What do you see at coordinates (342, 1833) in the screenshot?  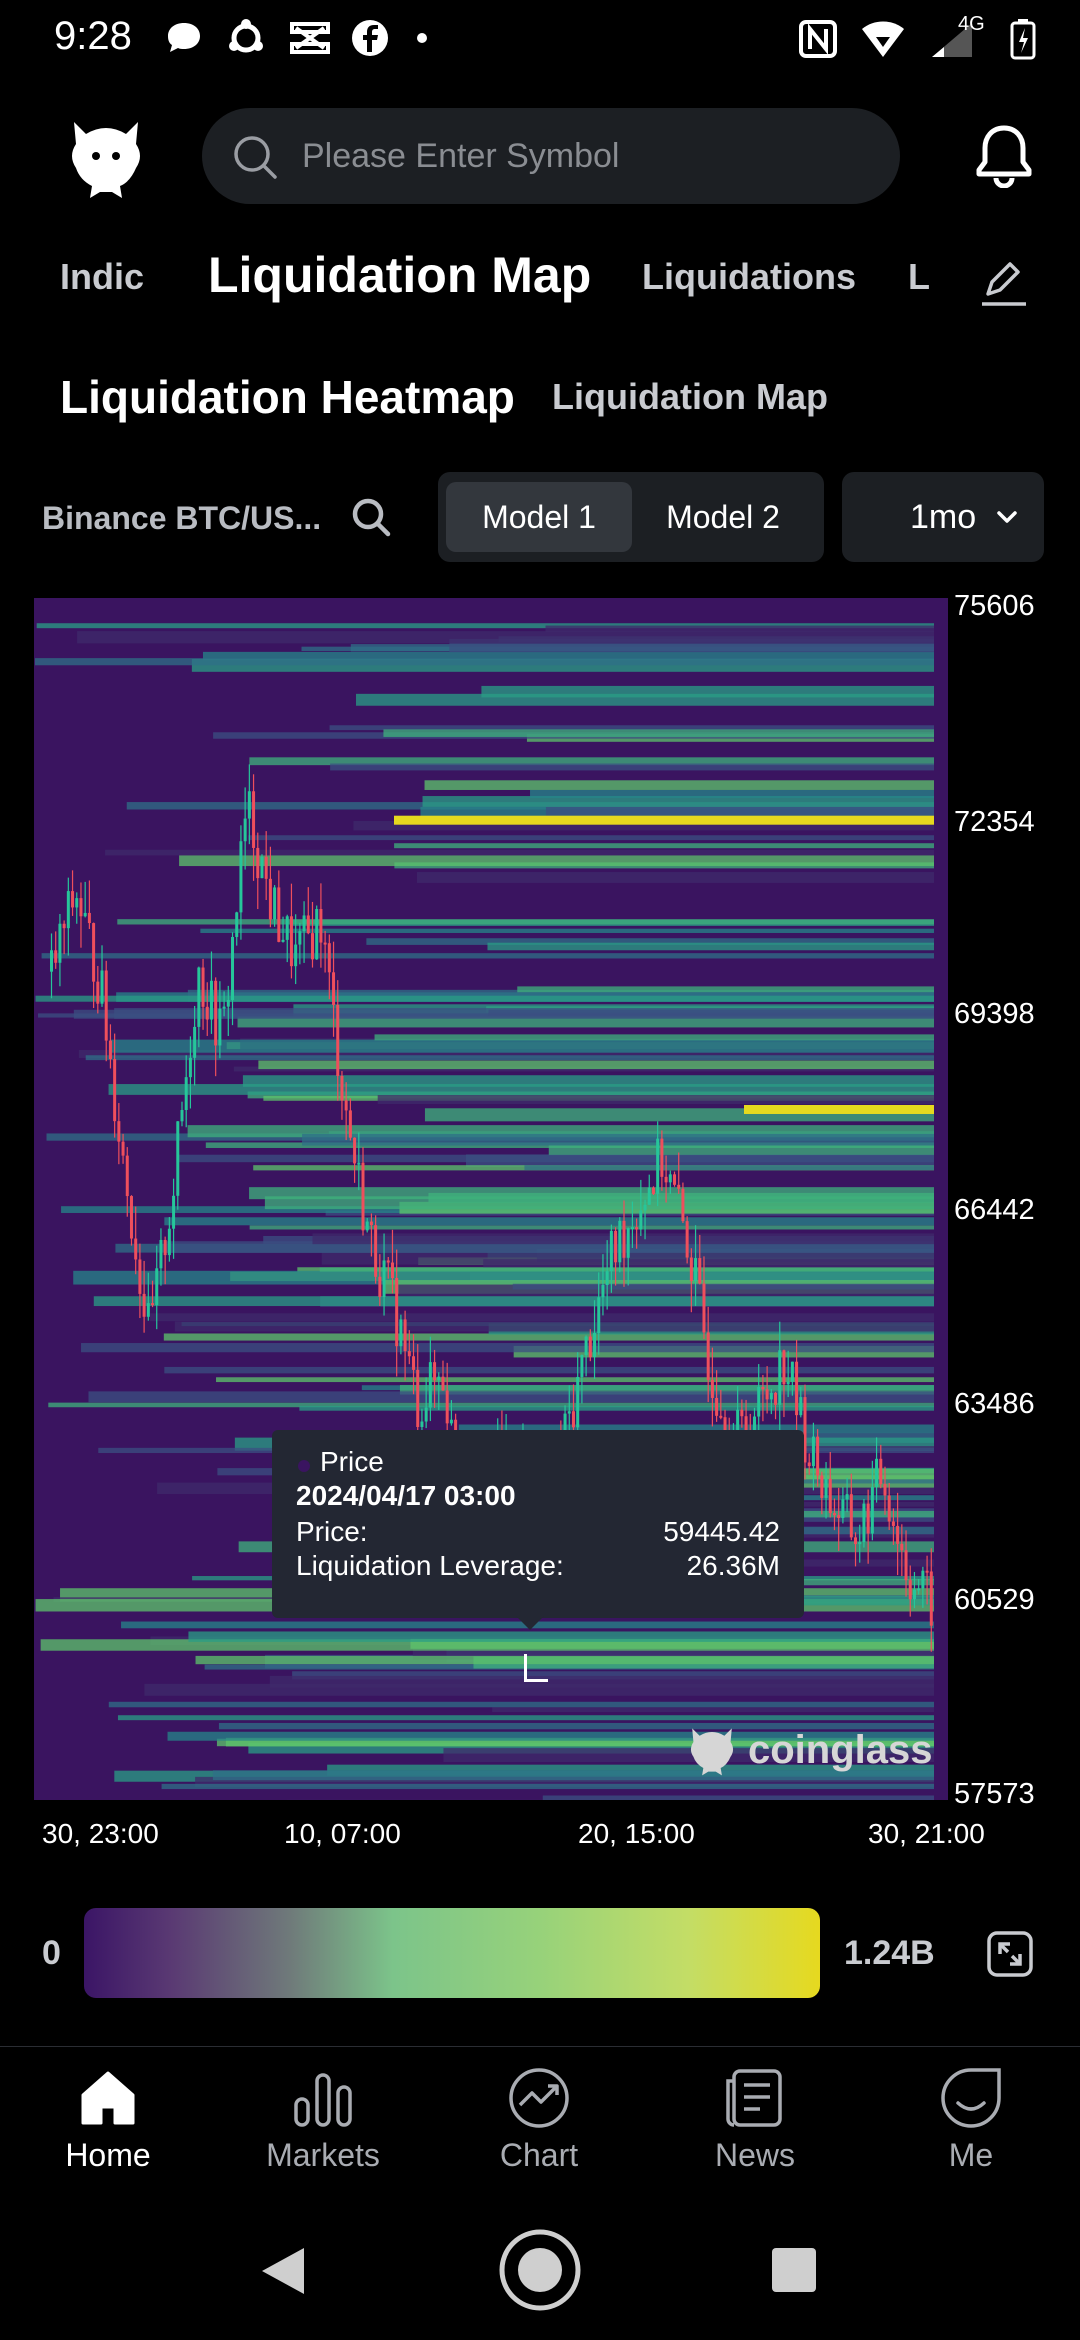 I see `x-tick-label: 10, 07:00` at bounding box center [342, 1833].